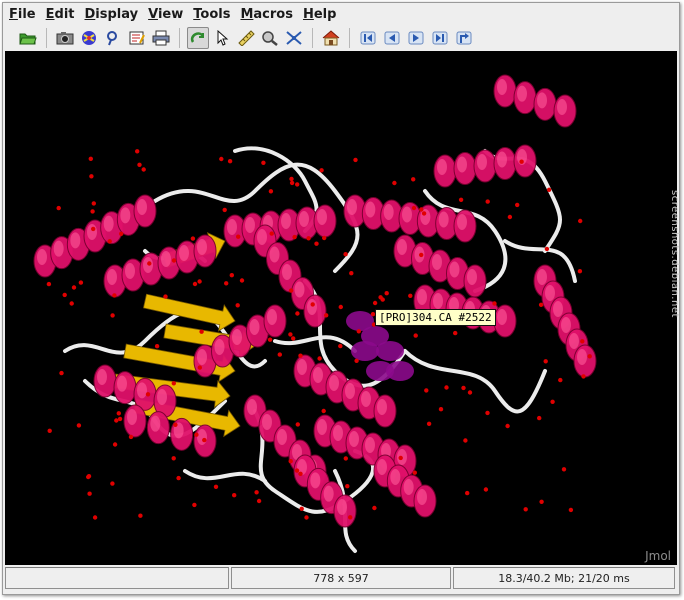 The height and width of the screenshot is (600, 684). I want to click on rotate-mode-button, so click(198, 38).